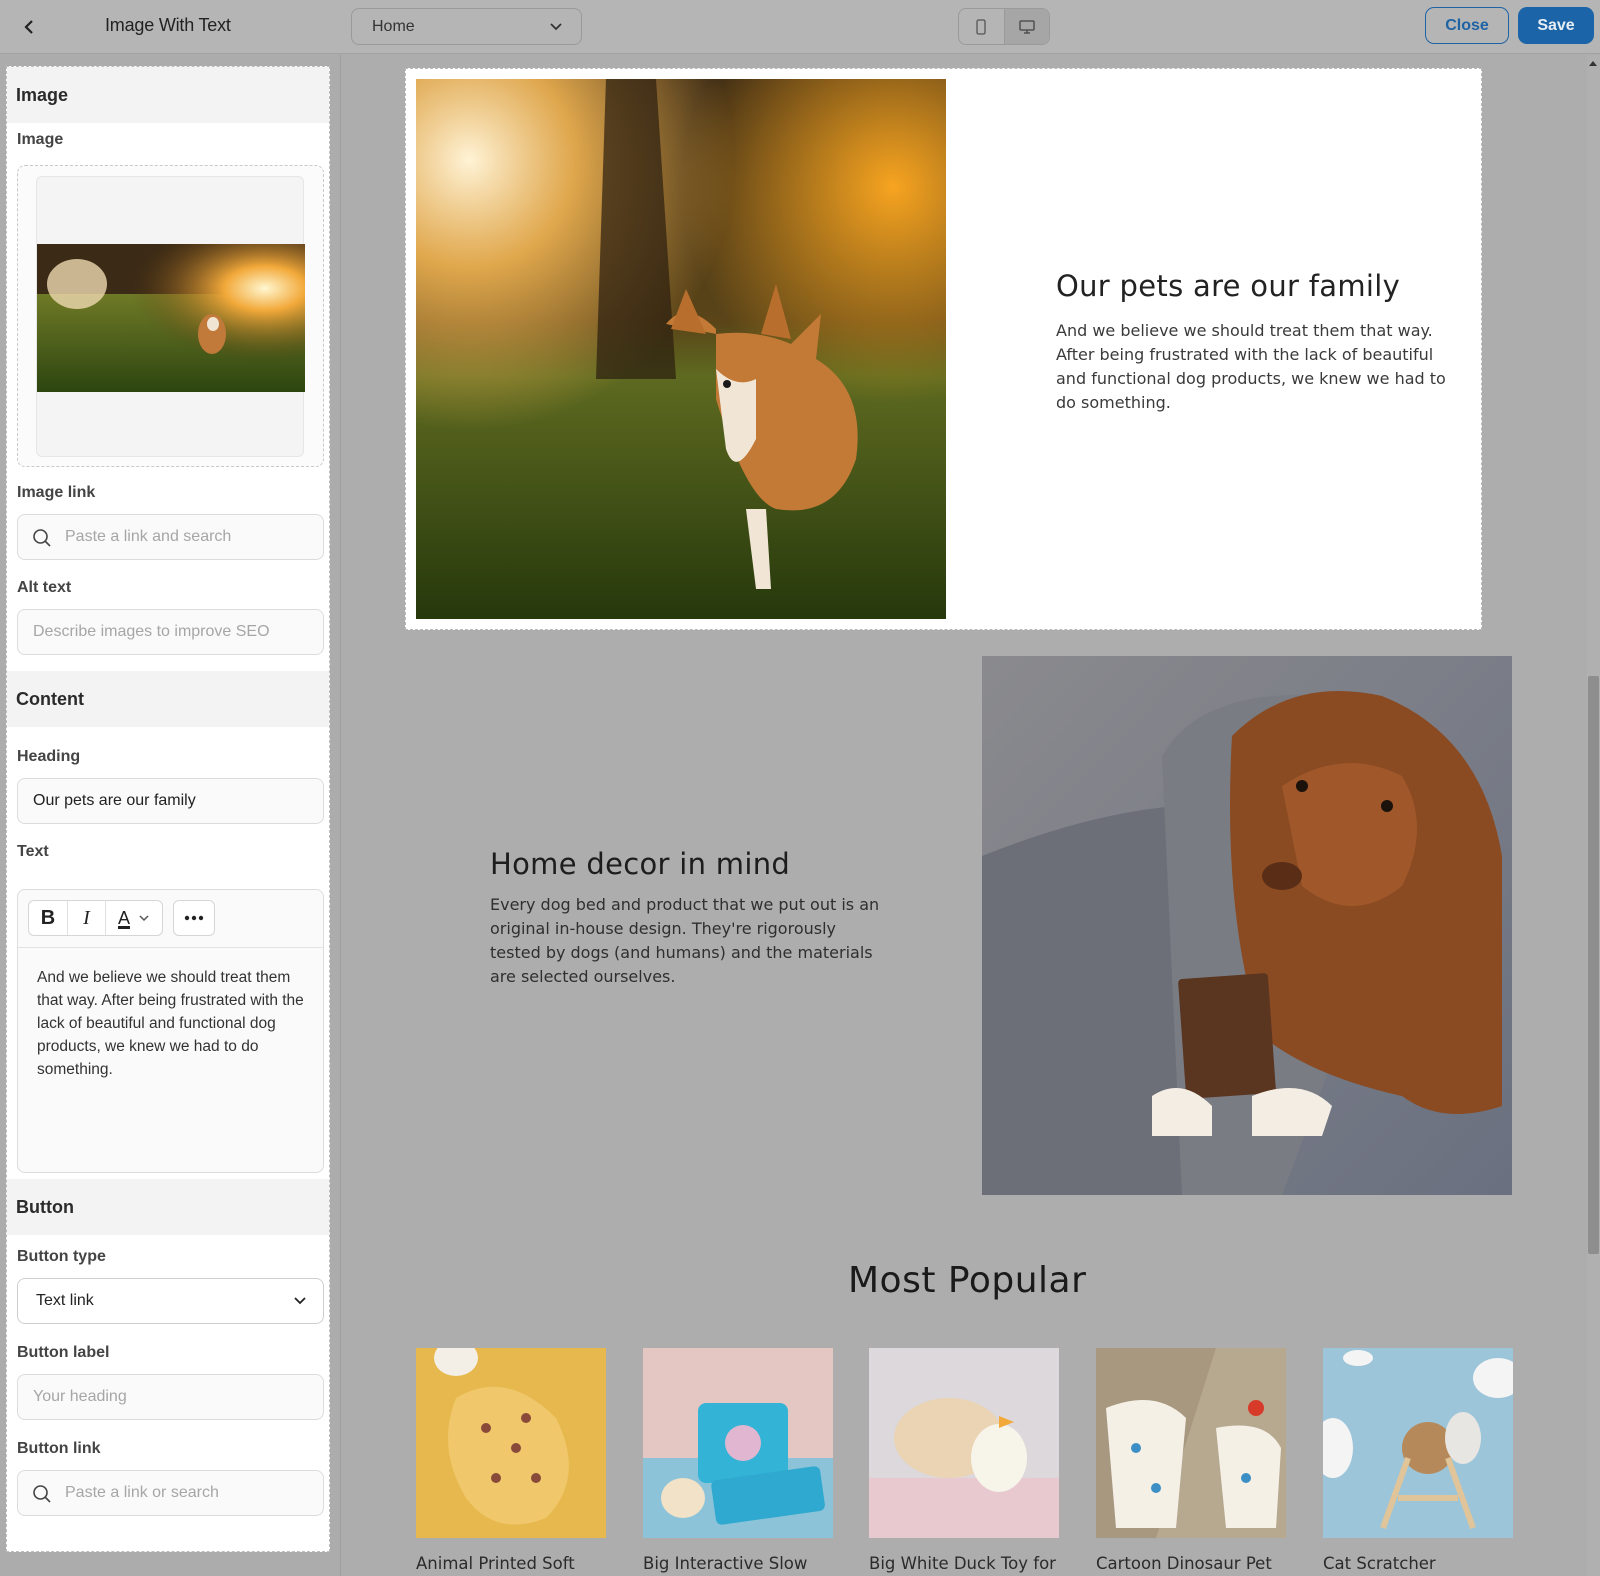  What do you see at coordinates (1247, 925) in the screenshot?
I see `dog-blanket-image` at bounding box center [1247, 925].